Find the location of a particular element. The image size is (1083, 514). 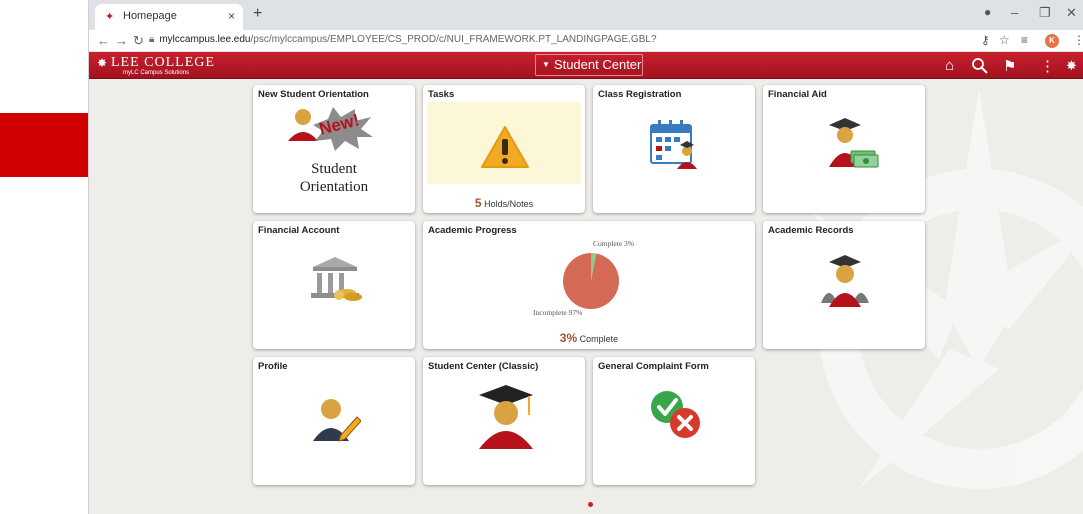

tile-title: Profile is located at coordinates (273, 366).